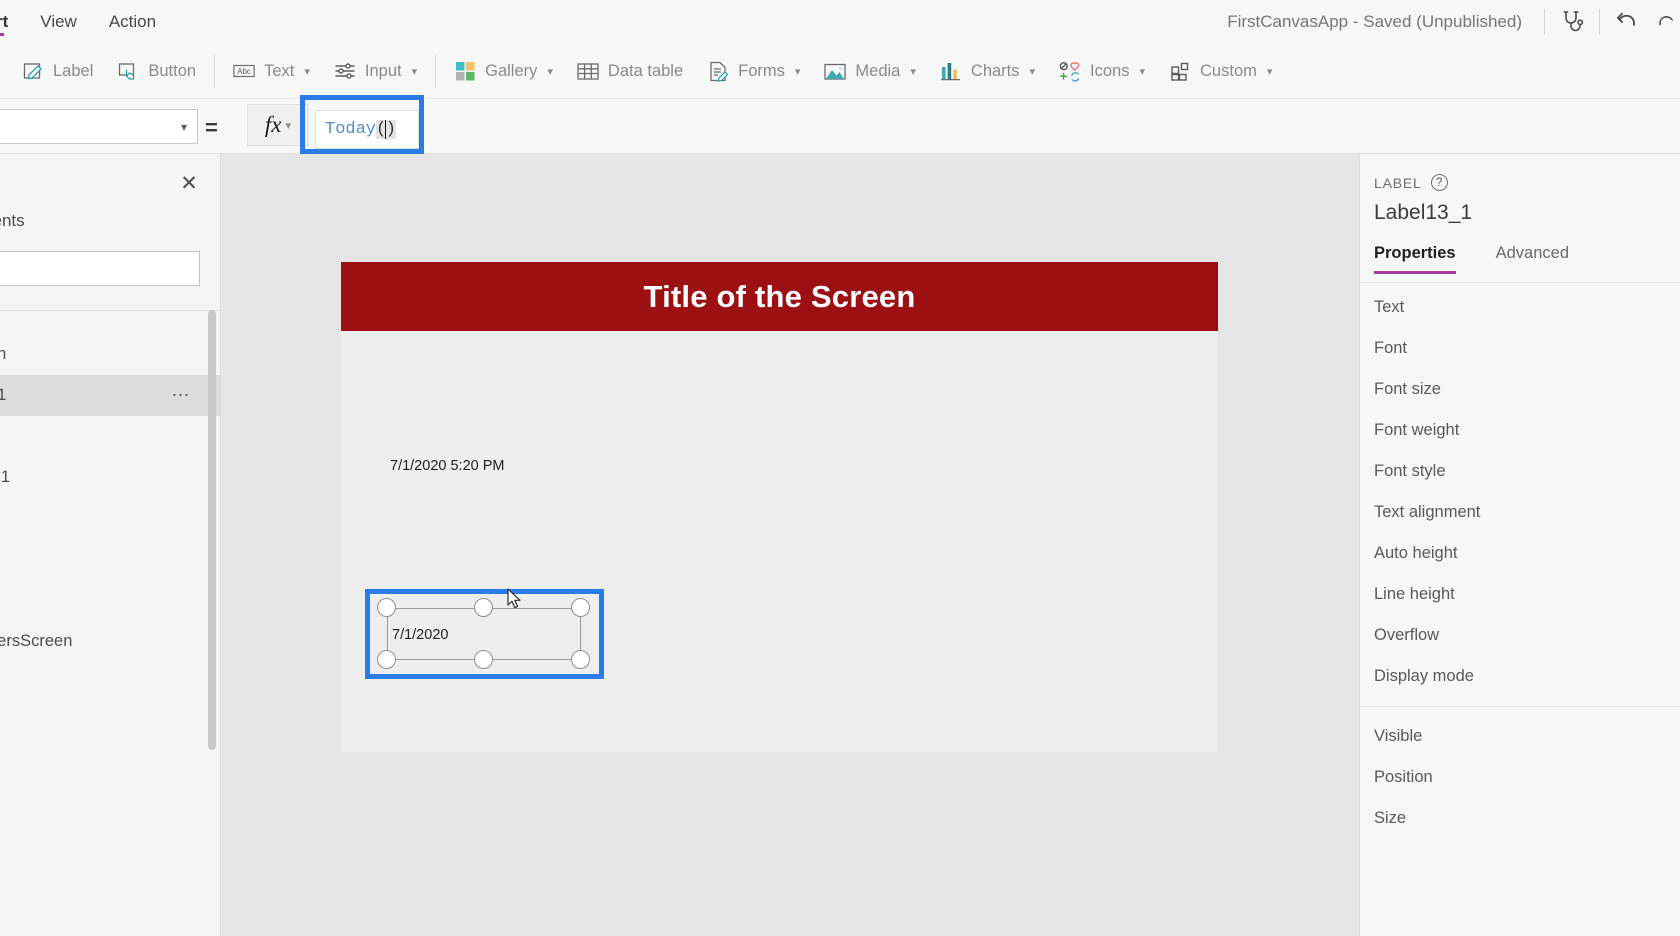 Image resolution: width=1680 pixels, height=936 pixels. I want to click on formula-input: Today(), so click(367, 129).